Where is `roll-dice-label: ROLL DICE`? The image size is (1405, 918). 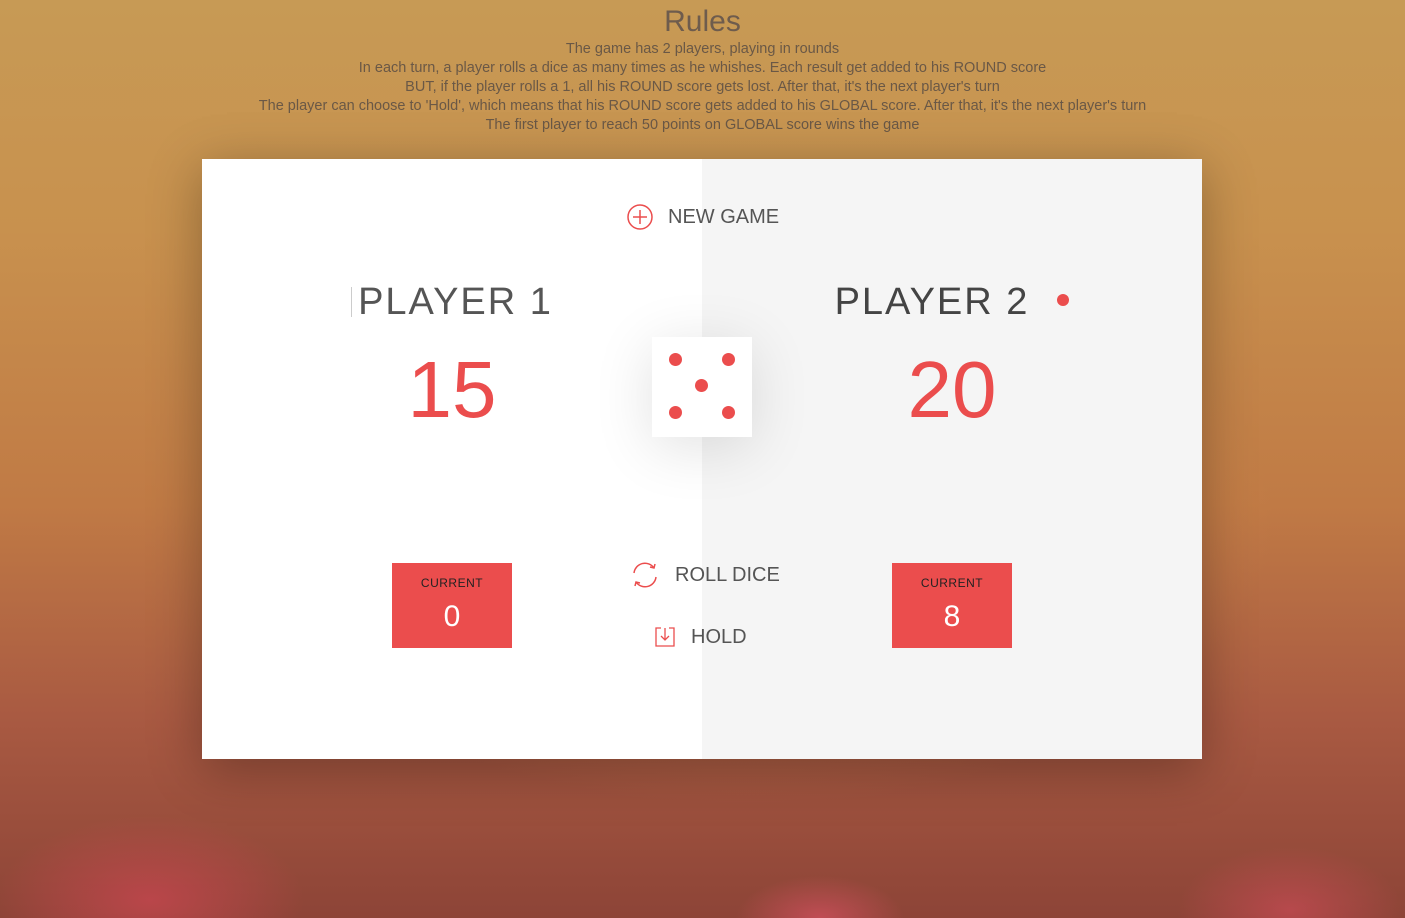
roll-dice-label: ROLL DICE is located at coordinates (727, 574).